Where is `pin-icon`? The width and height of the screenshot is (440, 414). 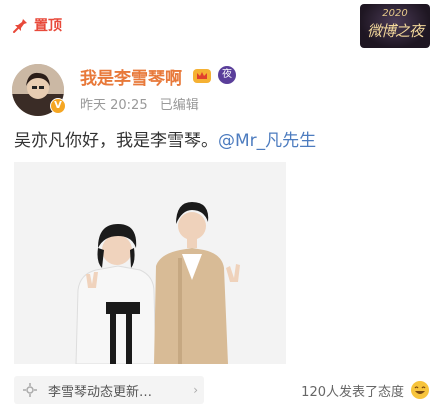 pin-icon is located at coordinates (20, 25).